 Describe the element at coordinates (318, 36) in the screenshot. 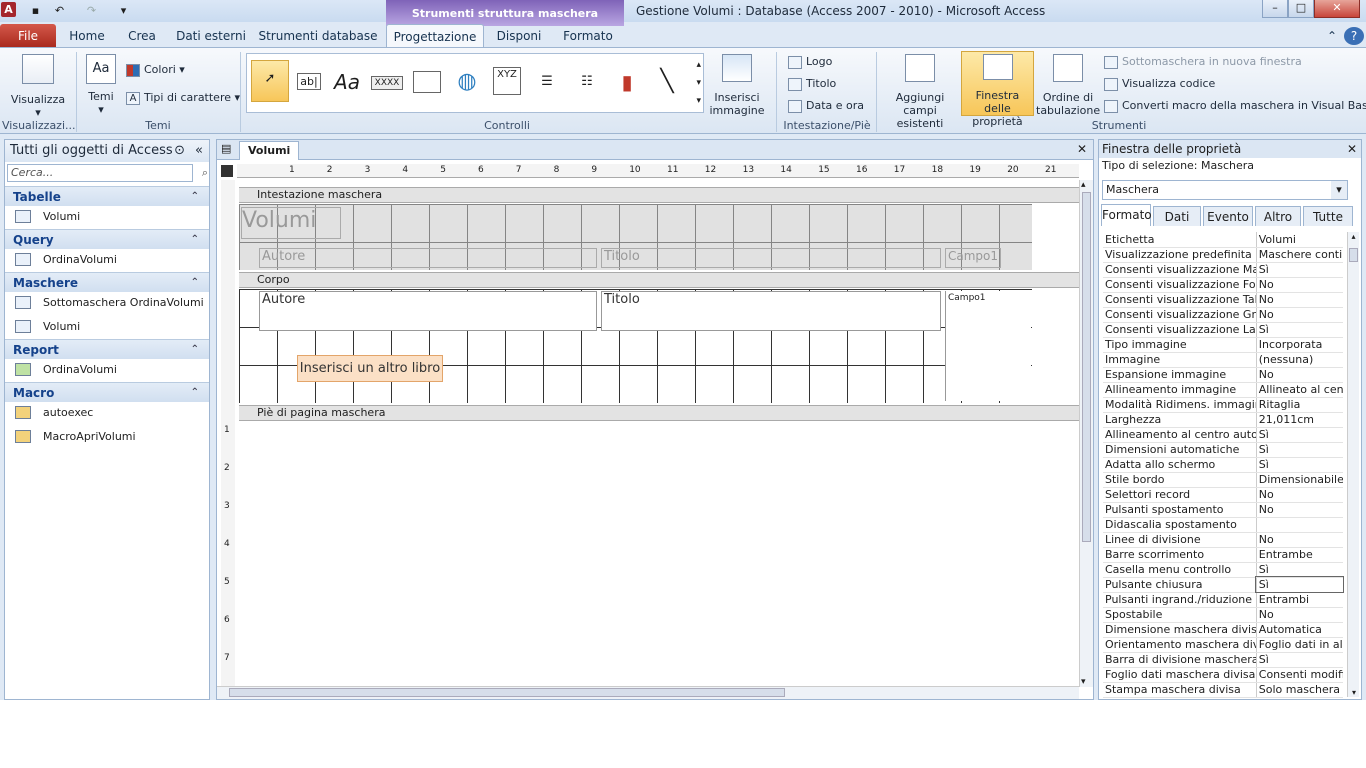

I see `tab-strumenti-database: Strumenti database` at that location.